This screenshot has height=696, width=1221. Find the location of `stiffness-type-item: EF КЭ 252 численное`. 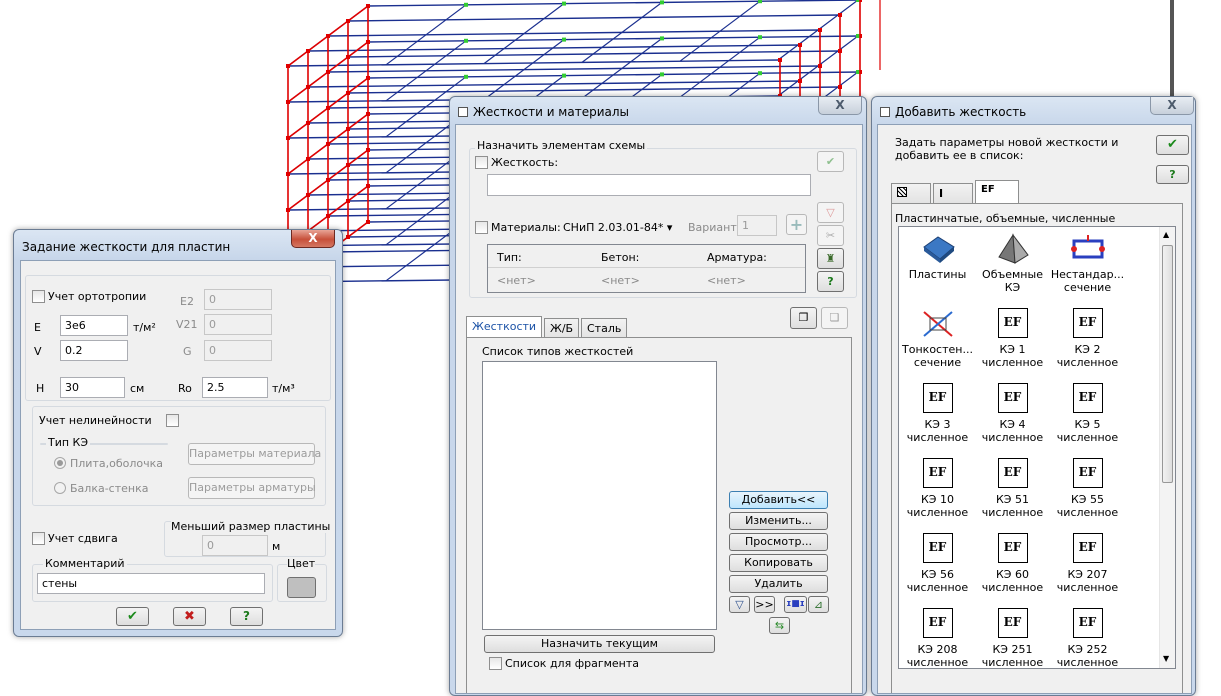

stiffness-type-item: EF КЭ 252 численное is located at coordinates (1087, 636).